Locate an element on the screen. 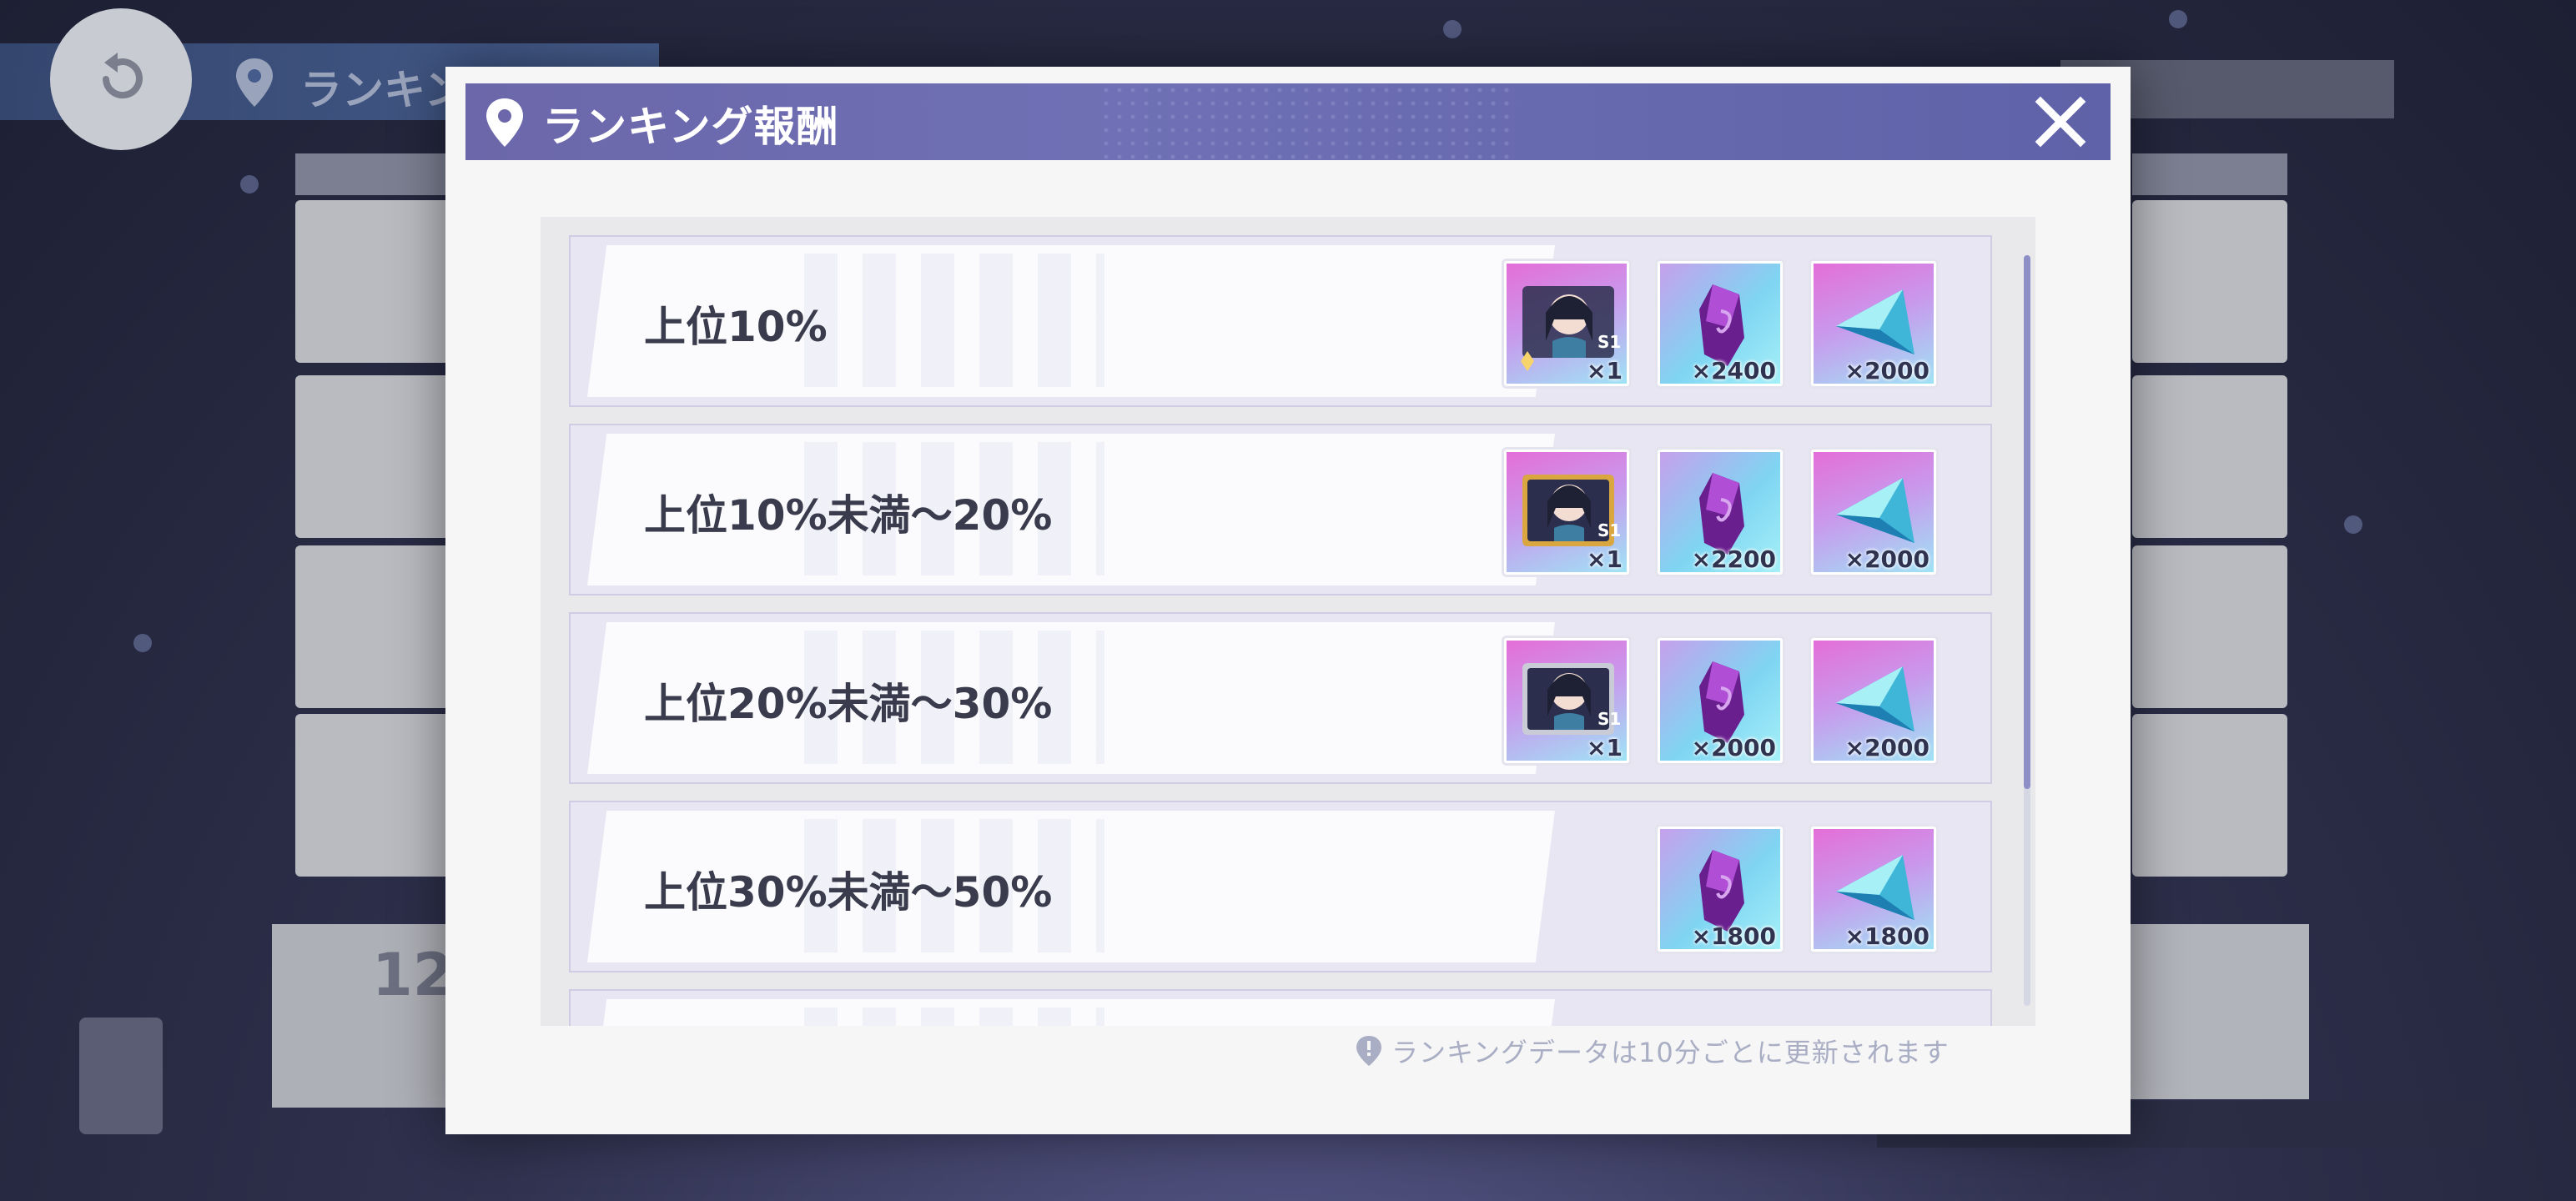 The width and height of the screenshot is (2576, 1201). reward-item-purple-crystal: ×2000 is located at coordinates (1720, 701).